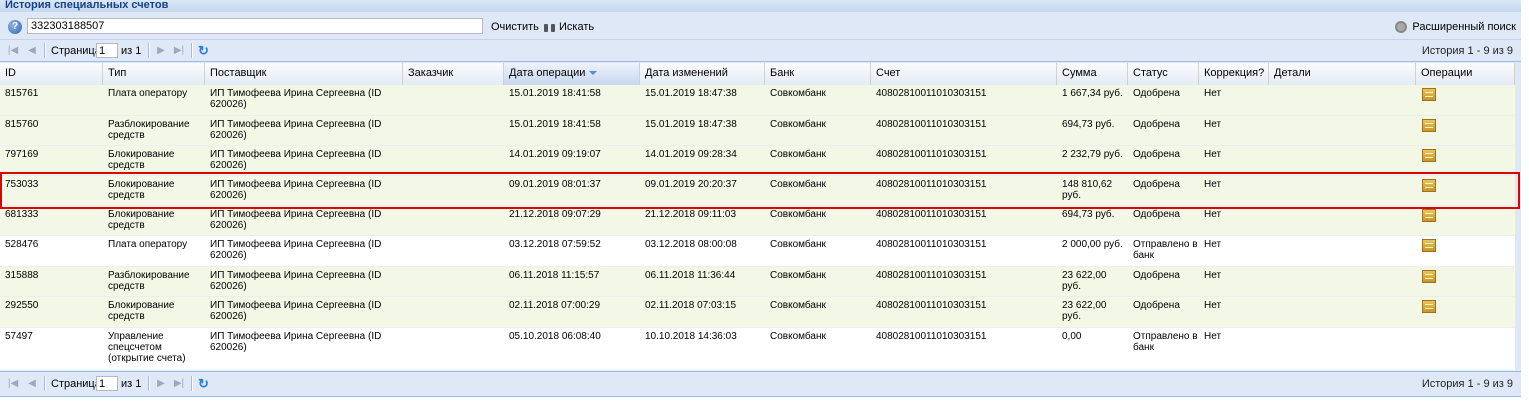 The height and width of the screenshot is (408, 1529). What do you see at coordinates (555, 124) in the screenshot?
I see `cell-operation-date: 15.01.2019 18:41:58` at bounding box center [555, 124].